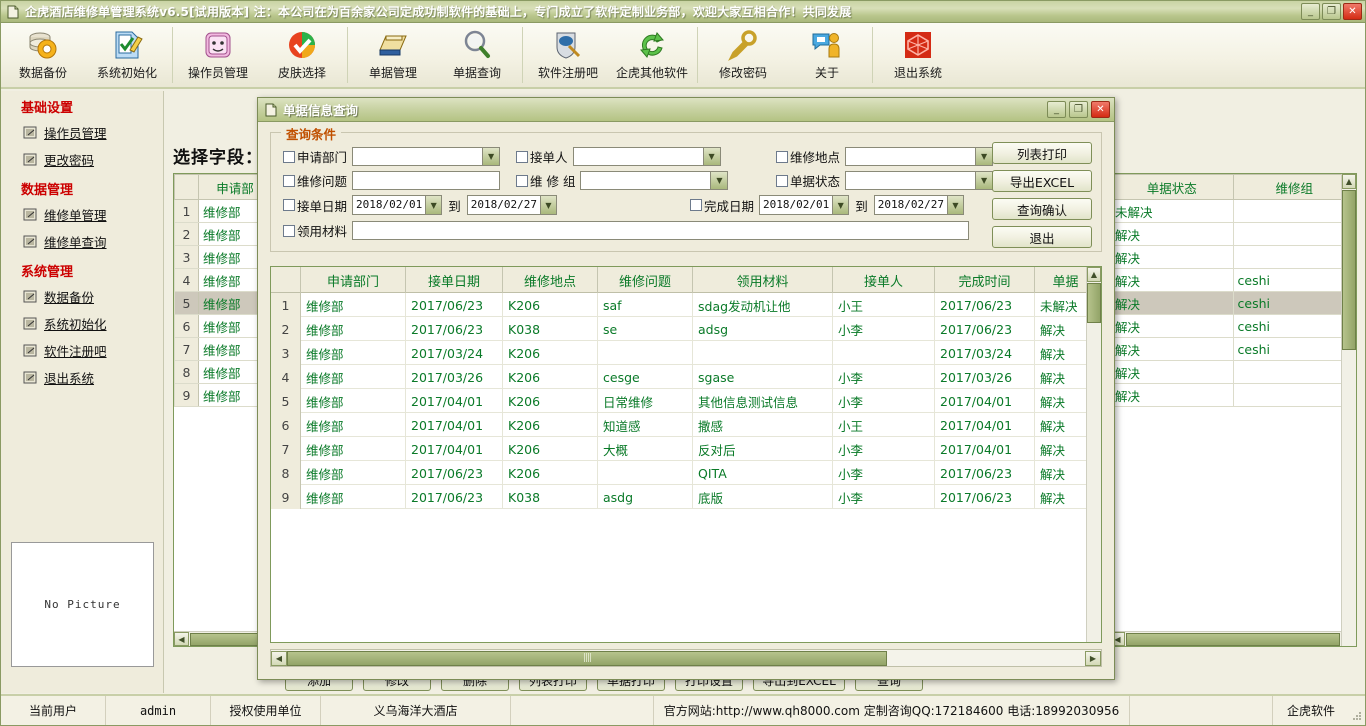 This screenshot has width=1366, height=726. What do you see at coordinates (686, 473) in the screenshot?
I see `table-row: 8 维修部 2017/06/23 K206 QITA 小李 2017/06/23 解决` at bounding box center [686, 473].